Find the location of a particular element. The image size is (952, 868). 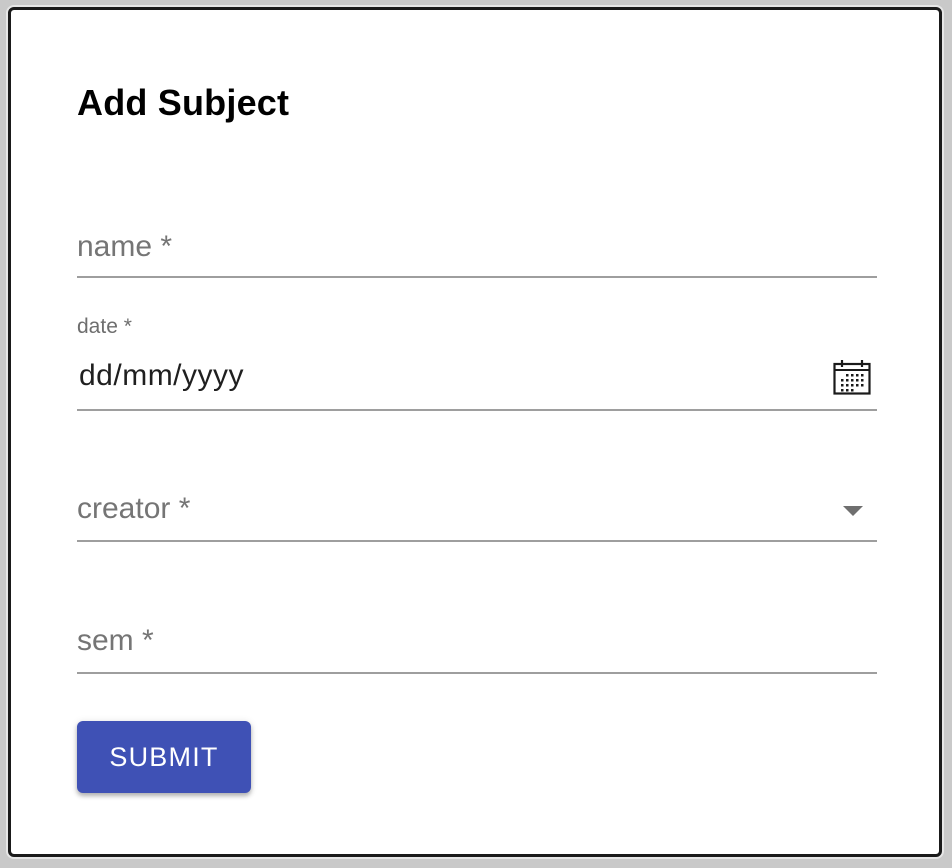

sem-field: sem * is located at coordinates (477, 644).